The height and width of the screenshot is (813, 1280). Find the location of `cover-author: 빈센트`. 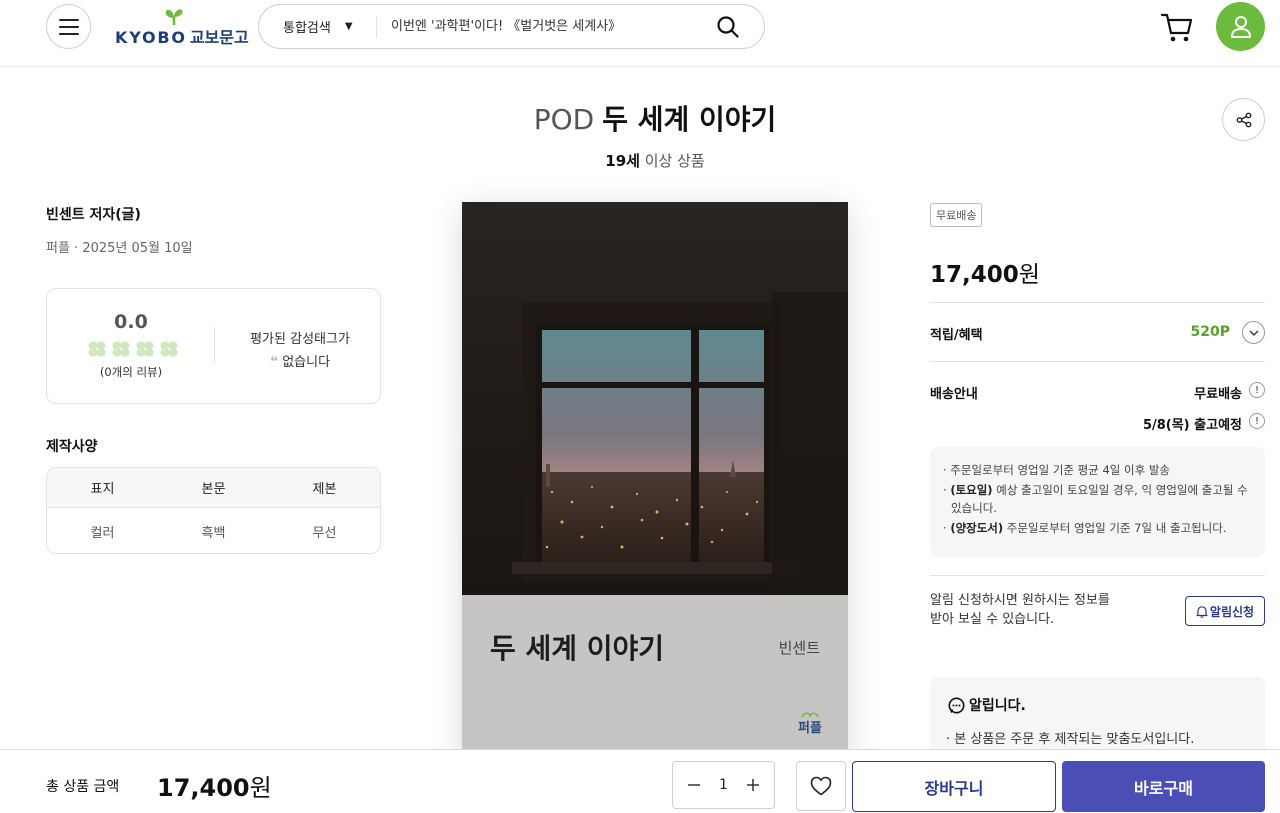

cover-author: 빈센트 is located at coordinates (799, 648).